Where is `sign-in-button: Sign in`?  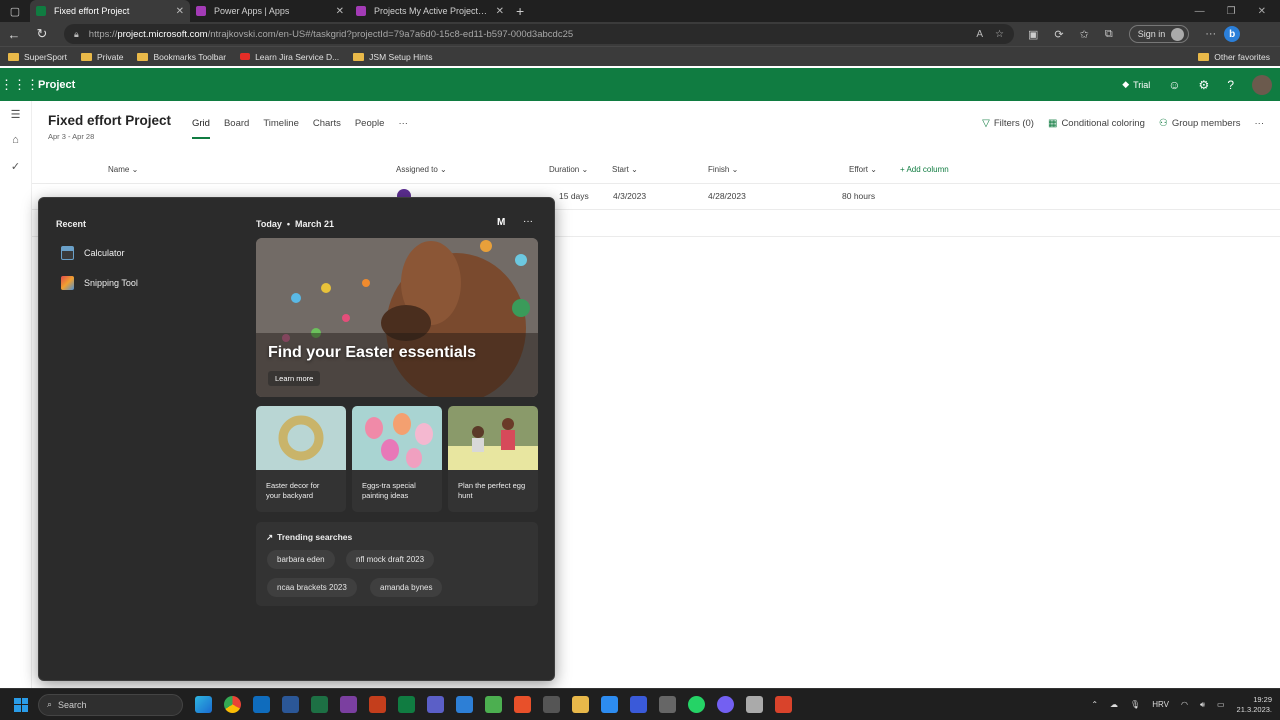 sign-in-button: Sign in is located at coordinates (1159, 34).